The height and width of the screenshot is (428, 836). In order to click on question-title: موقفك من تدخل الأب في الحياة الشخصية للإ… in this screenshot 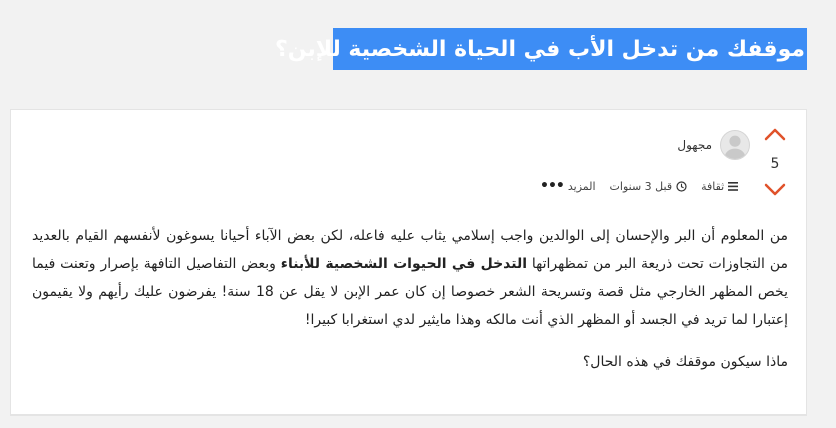, I will do `click(539, 49)`.